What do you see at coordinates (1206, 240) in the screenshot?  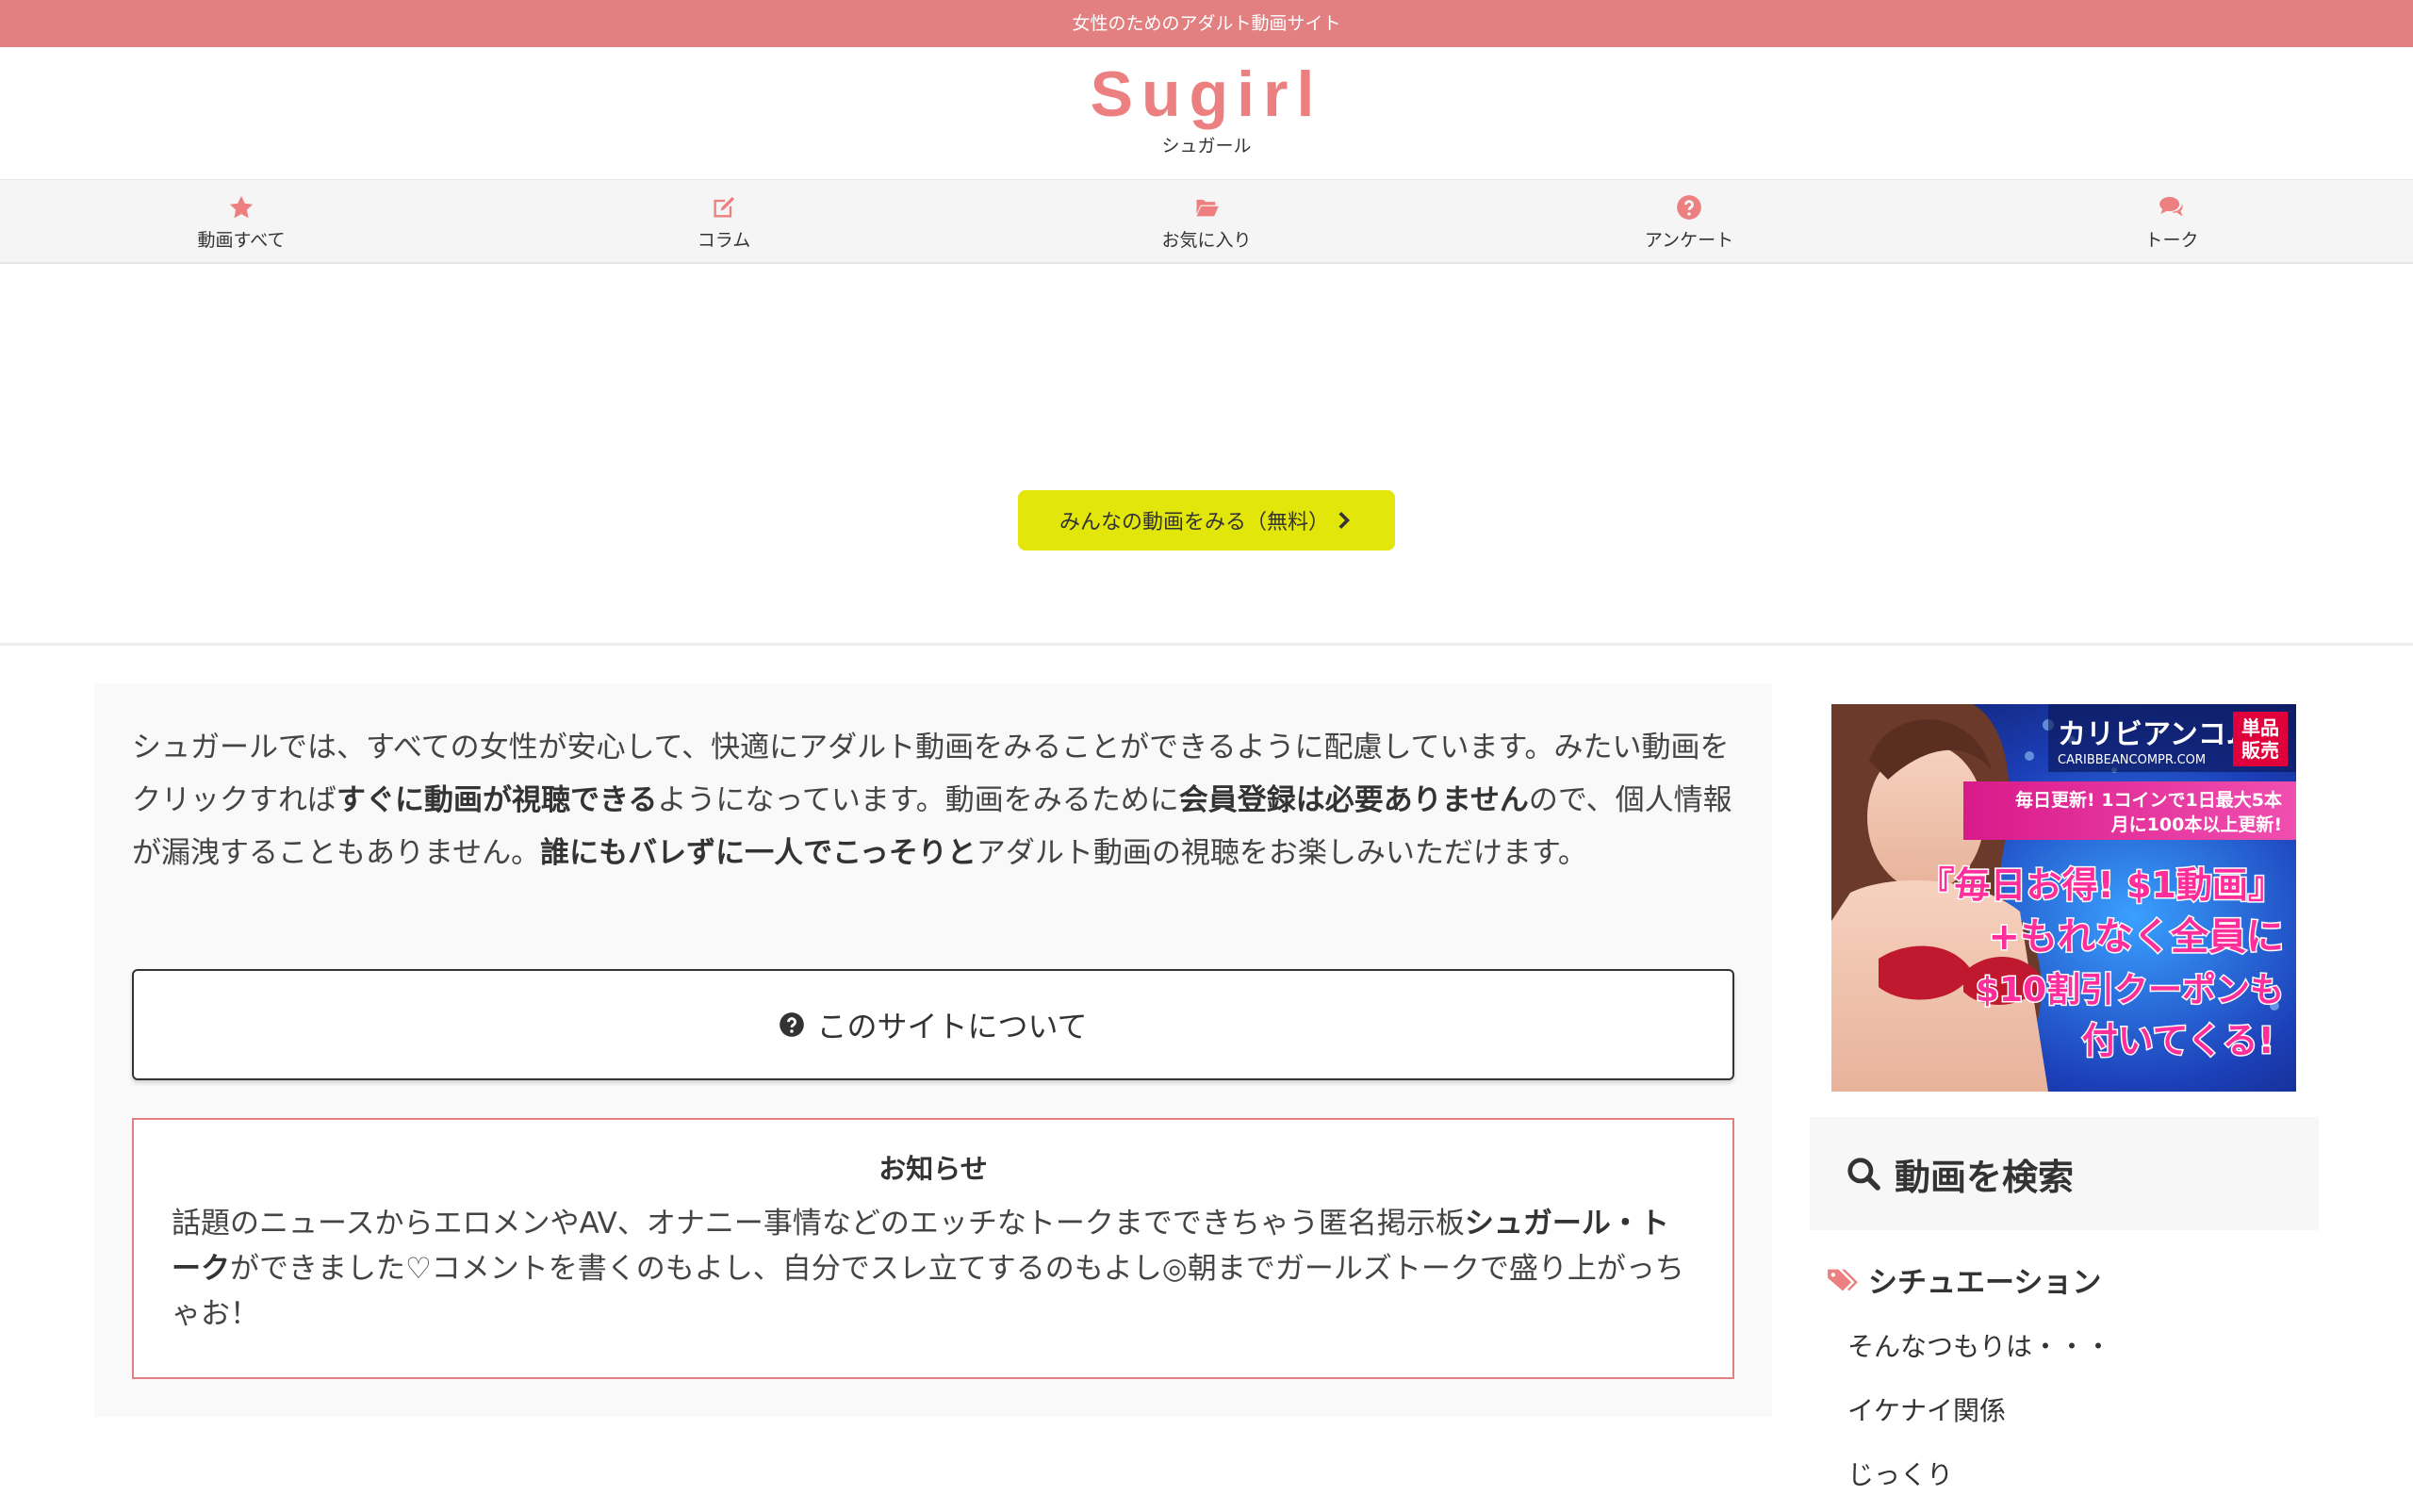 I see `nav-item-label: お気に入り` at bounding box center [1206, 240].